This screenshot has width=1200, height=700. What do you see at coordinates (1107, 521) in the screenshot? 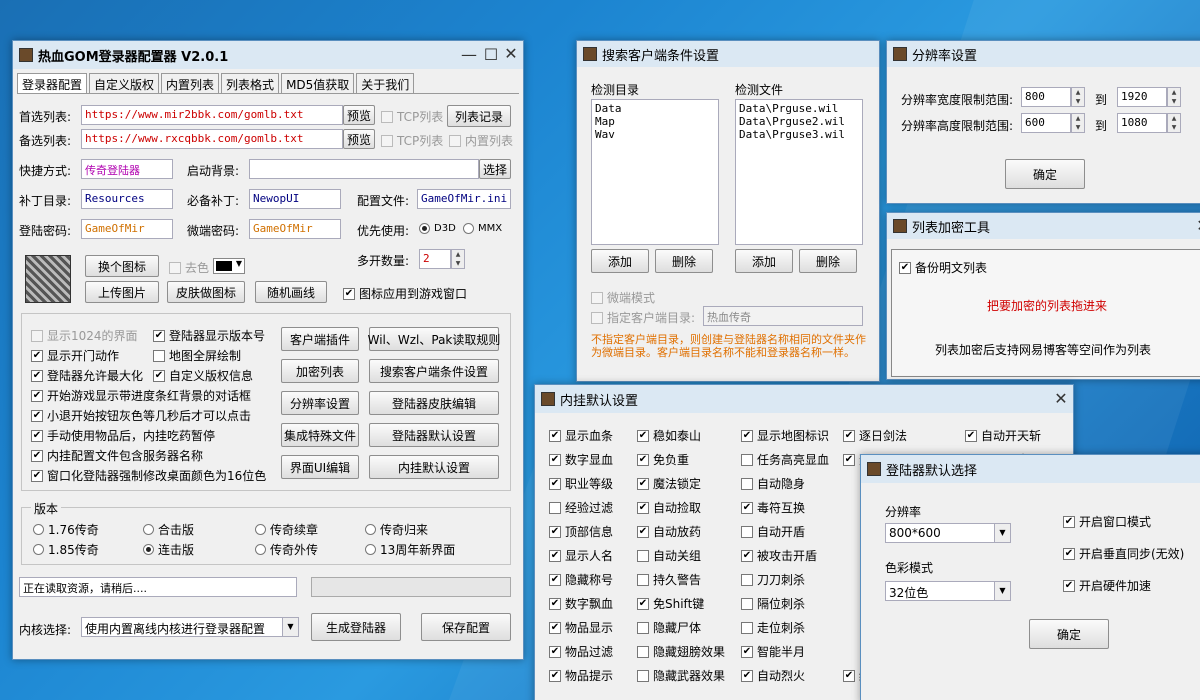
I see `window-mode-checkbox: ✔ 开启窗口模式` at bounding box center [1107, 521].